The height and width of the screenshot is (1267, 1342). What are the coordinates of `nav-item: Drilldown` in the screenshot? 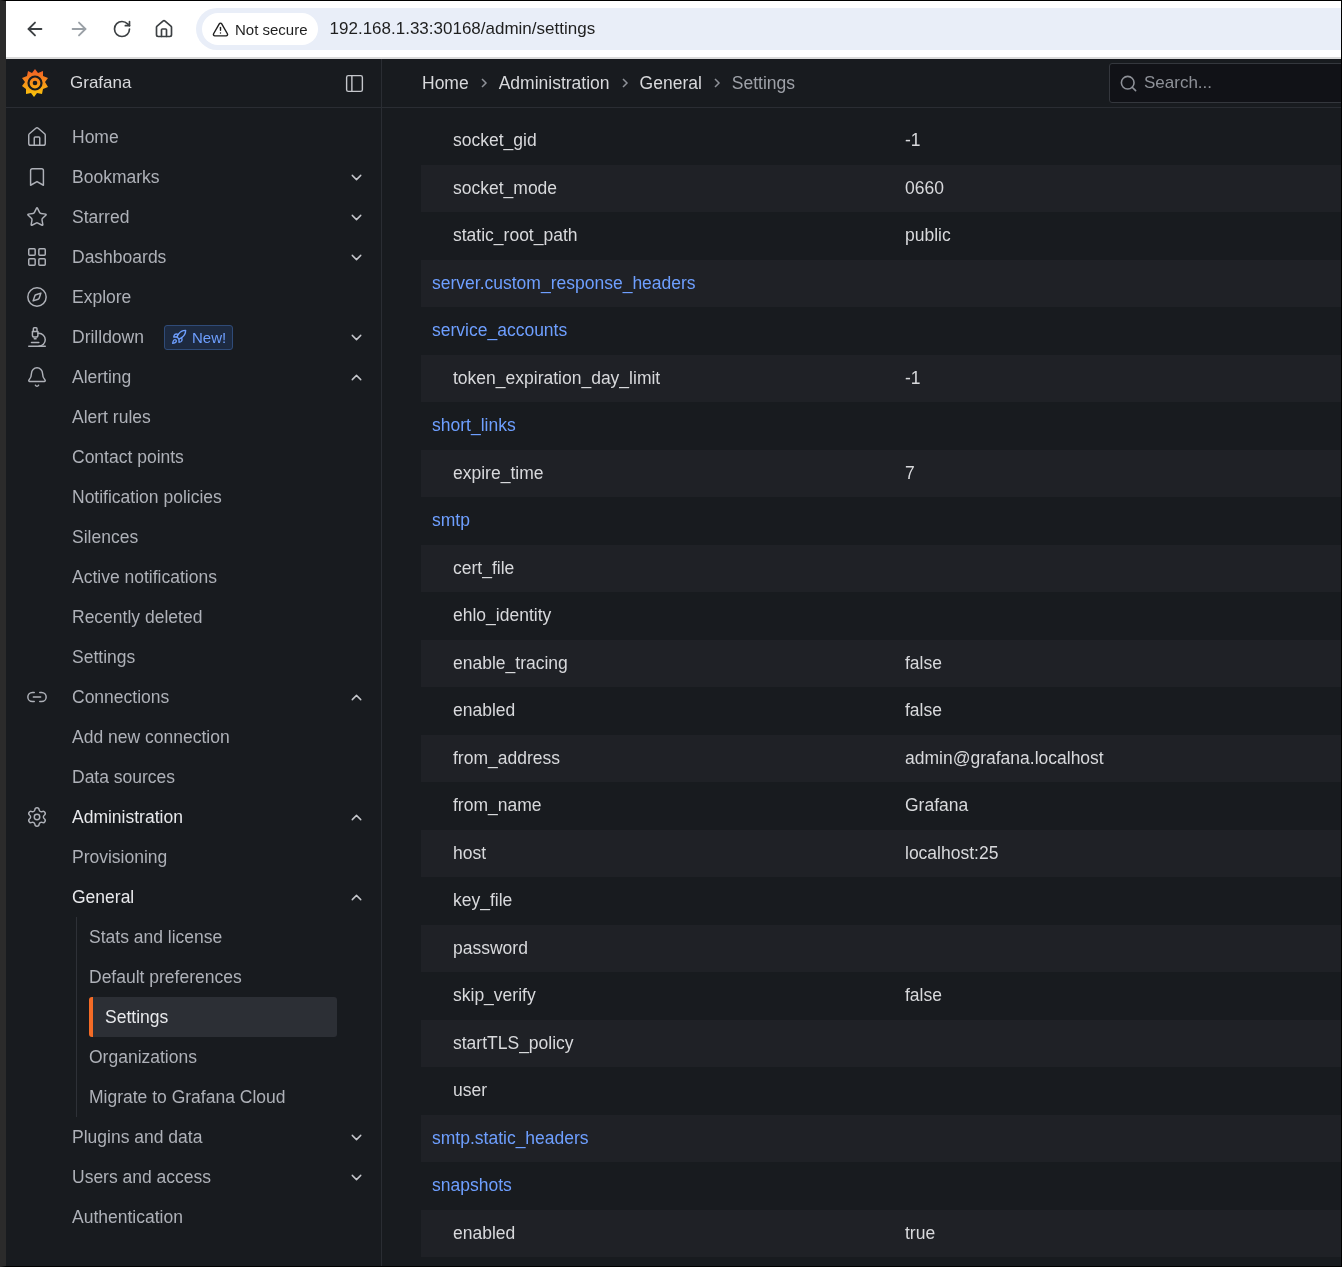 It's located at (108, 337).